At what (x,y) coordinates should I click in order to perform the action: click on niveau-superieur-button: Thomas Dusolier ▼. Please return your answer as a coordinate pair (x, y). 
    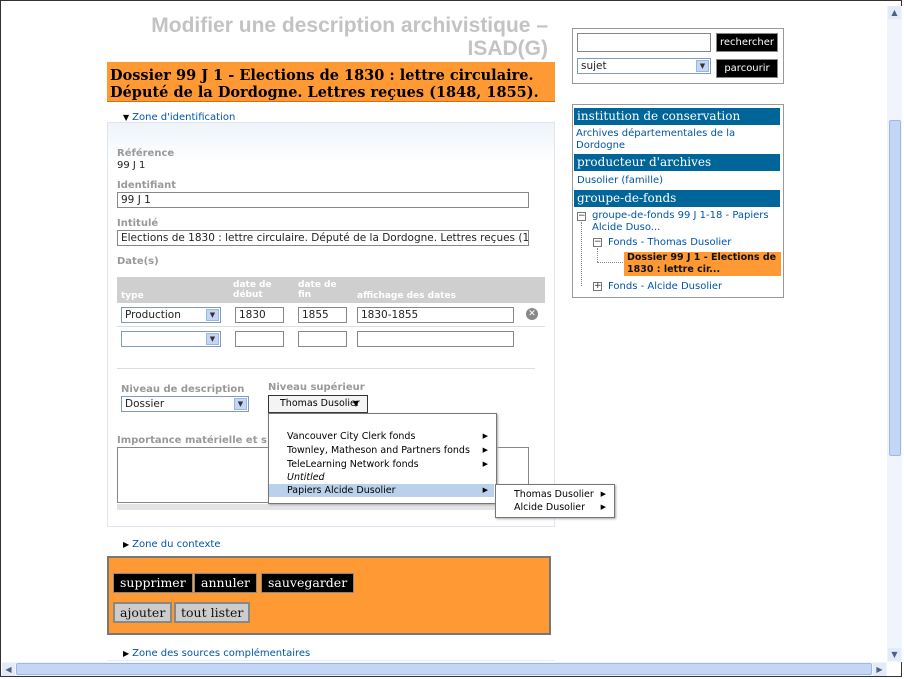
    Looking at the image, I should click on (318, 404).